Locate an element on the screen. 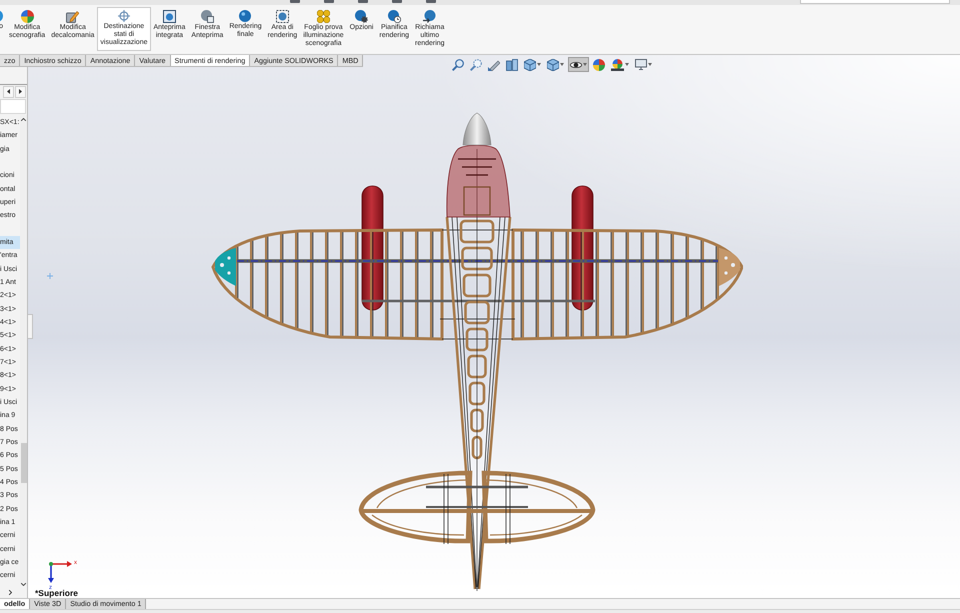 The height and width of the screenshot is (613, 960). splitter-handle is located at coordinates (30, 326).